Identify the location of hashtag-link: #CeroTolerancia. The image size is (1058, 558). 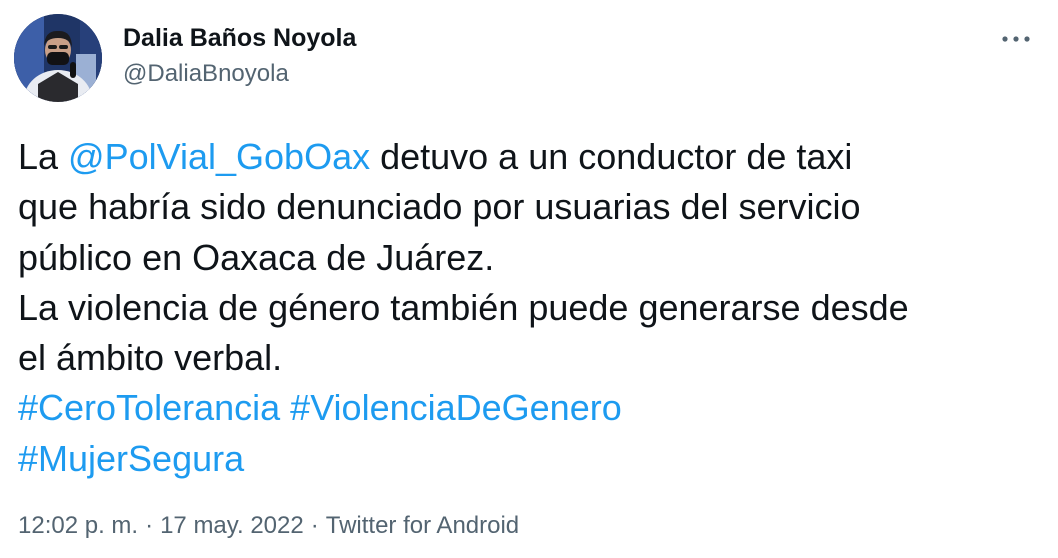
(149, 407).